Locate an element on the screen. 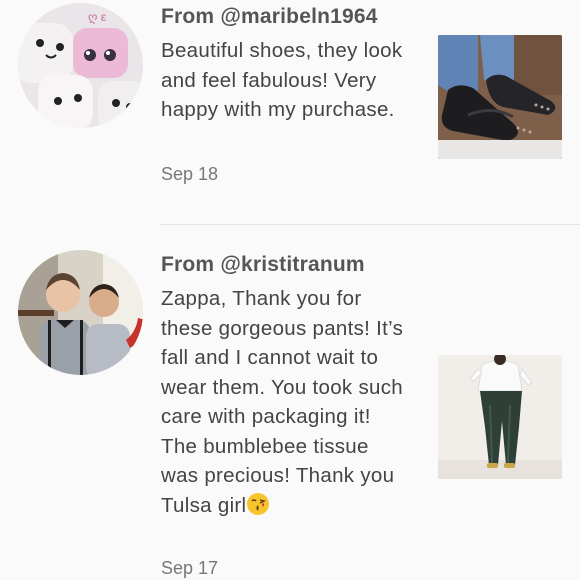 The image size is (580, 580). svg-text: ღ ε is located at coordinates (97, 17).